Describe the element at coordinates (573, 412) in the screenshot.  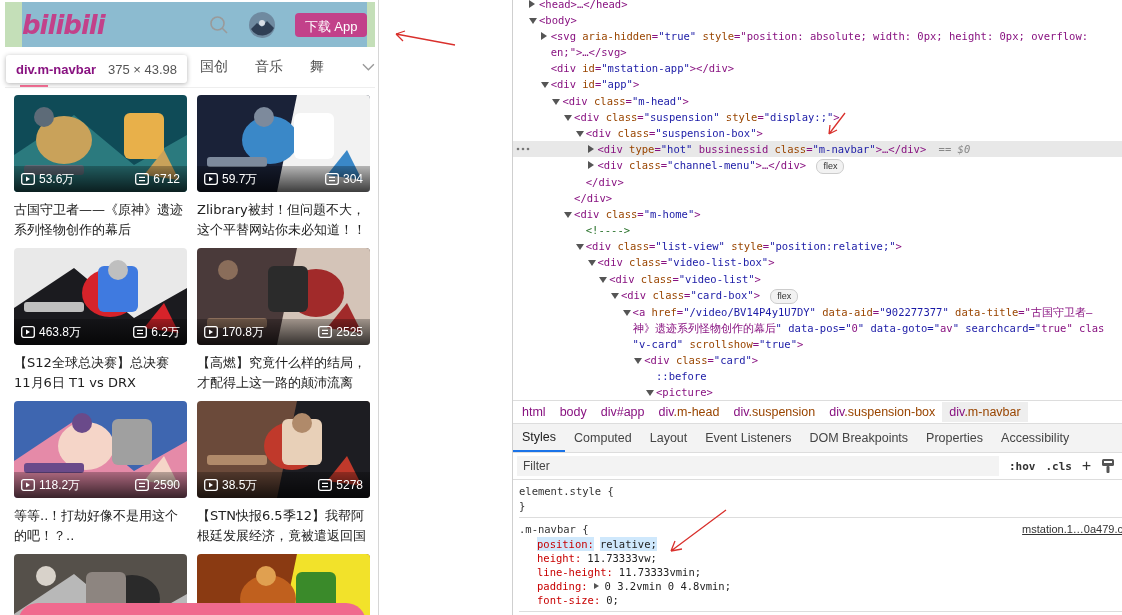
I see `breadcrumb: body` at that location.